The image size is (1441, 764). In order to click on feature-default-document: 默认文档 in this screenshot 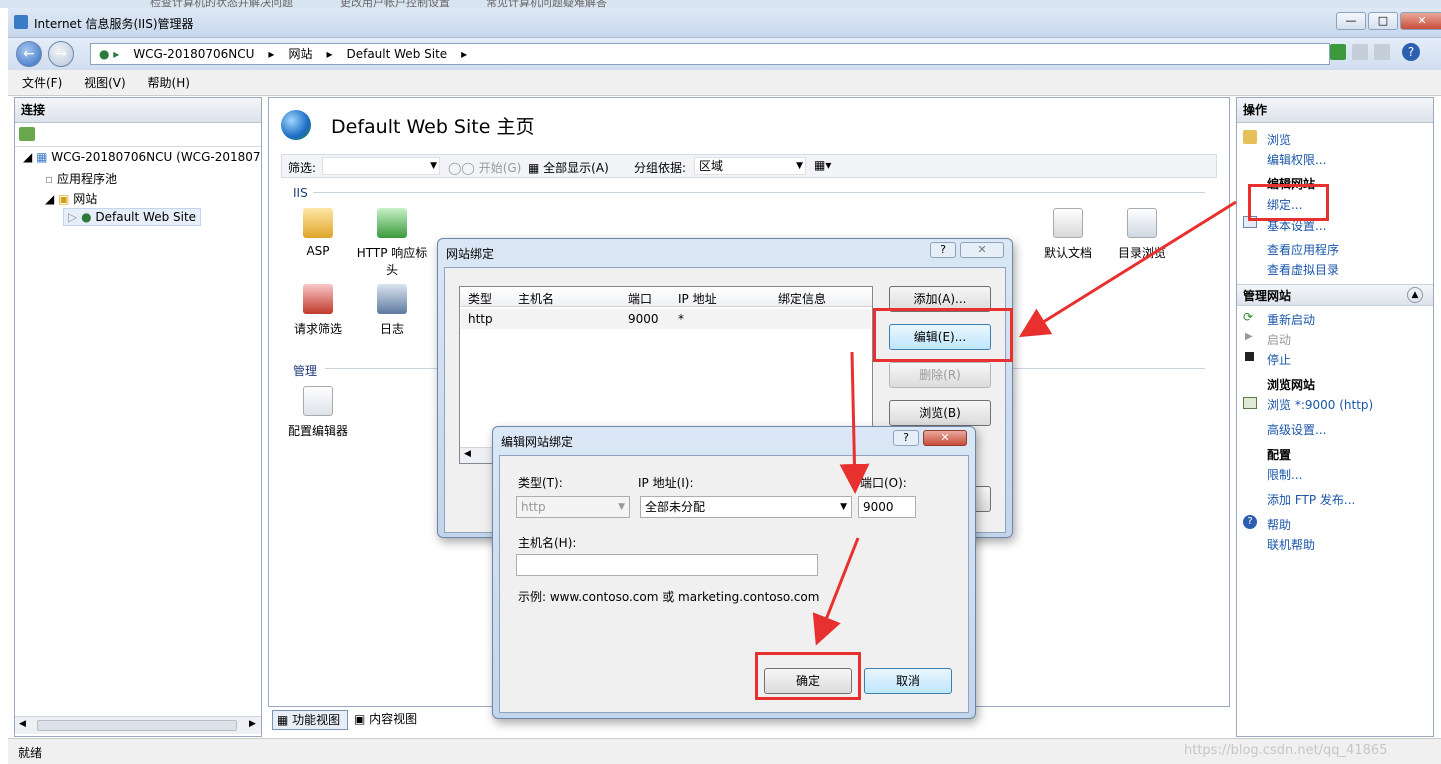, I will do `click(1068, 234)`.